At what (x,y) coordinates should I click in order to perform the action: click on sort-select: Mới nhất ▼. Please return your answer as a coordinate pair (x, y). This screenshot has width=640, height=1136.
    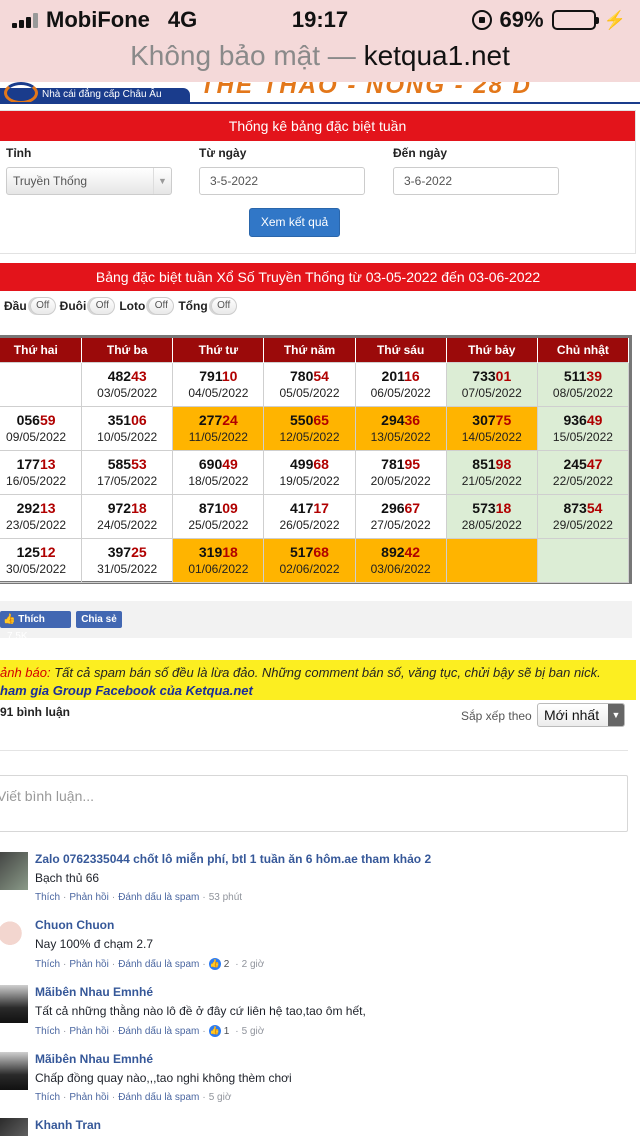
    Looking at the image, I should click on (581, 715).